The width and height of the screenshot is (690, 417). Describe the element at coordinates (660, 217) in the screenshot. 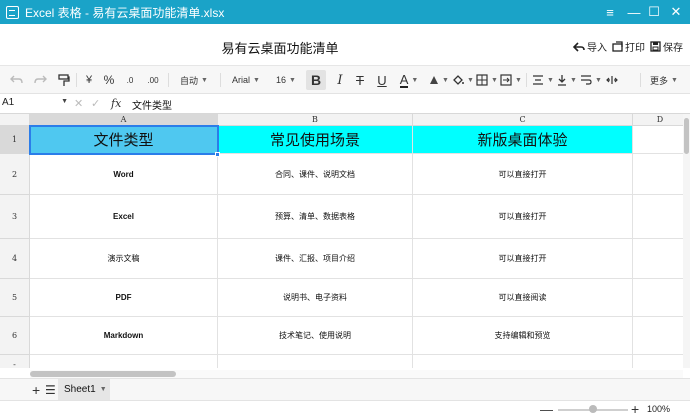

I see `cell-d3` at that location.